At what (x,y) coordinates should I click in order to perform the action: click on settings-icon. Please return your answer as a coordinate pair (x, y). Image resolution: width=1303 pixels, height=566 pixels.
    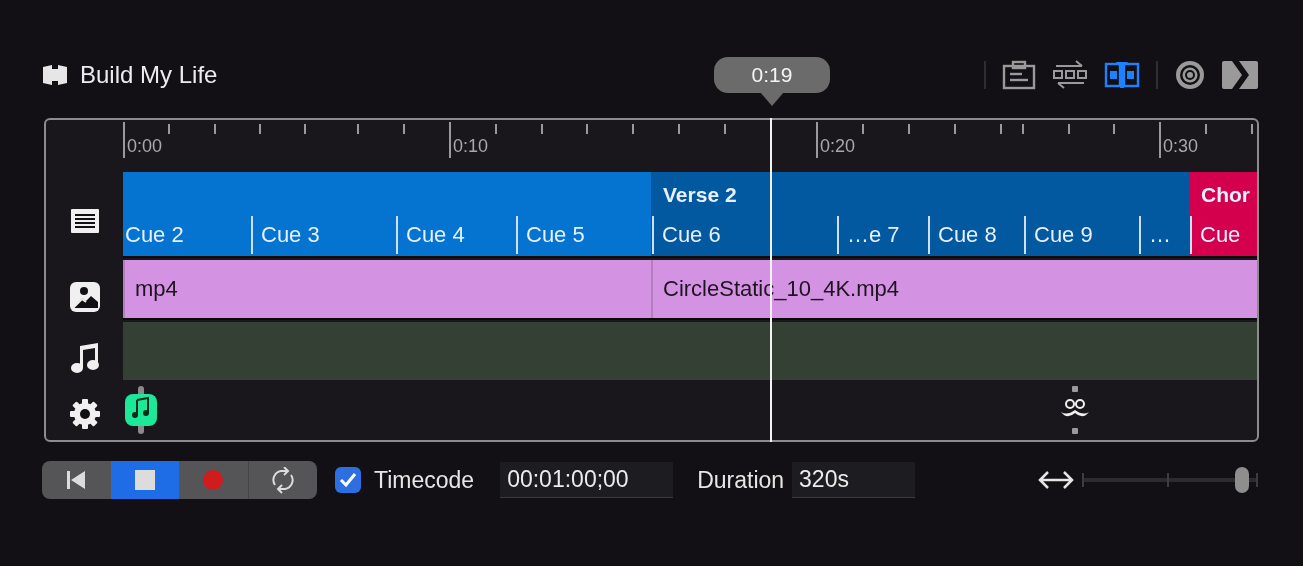
    Looking at the image, I should click on (84, 414).